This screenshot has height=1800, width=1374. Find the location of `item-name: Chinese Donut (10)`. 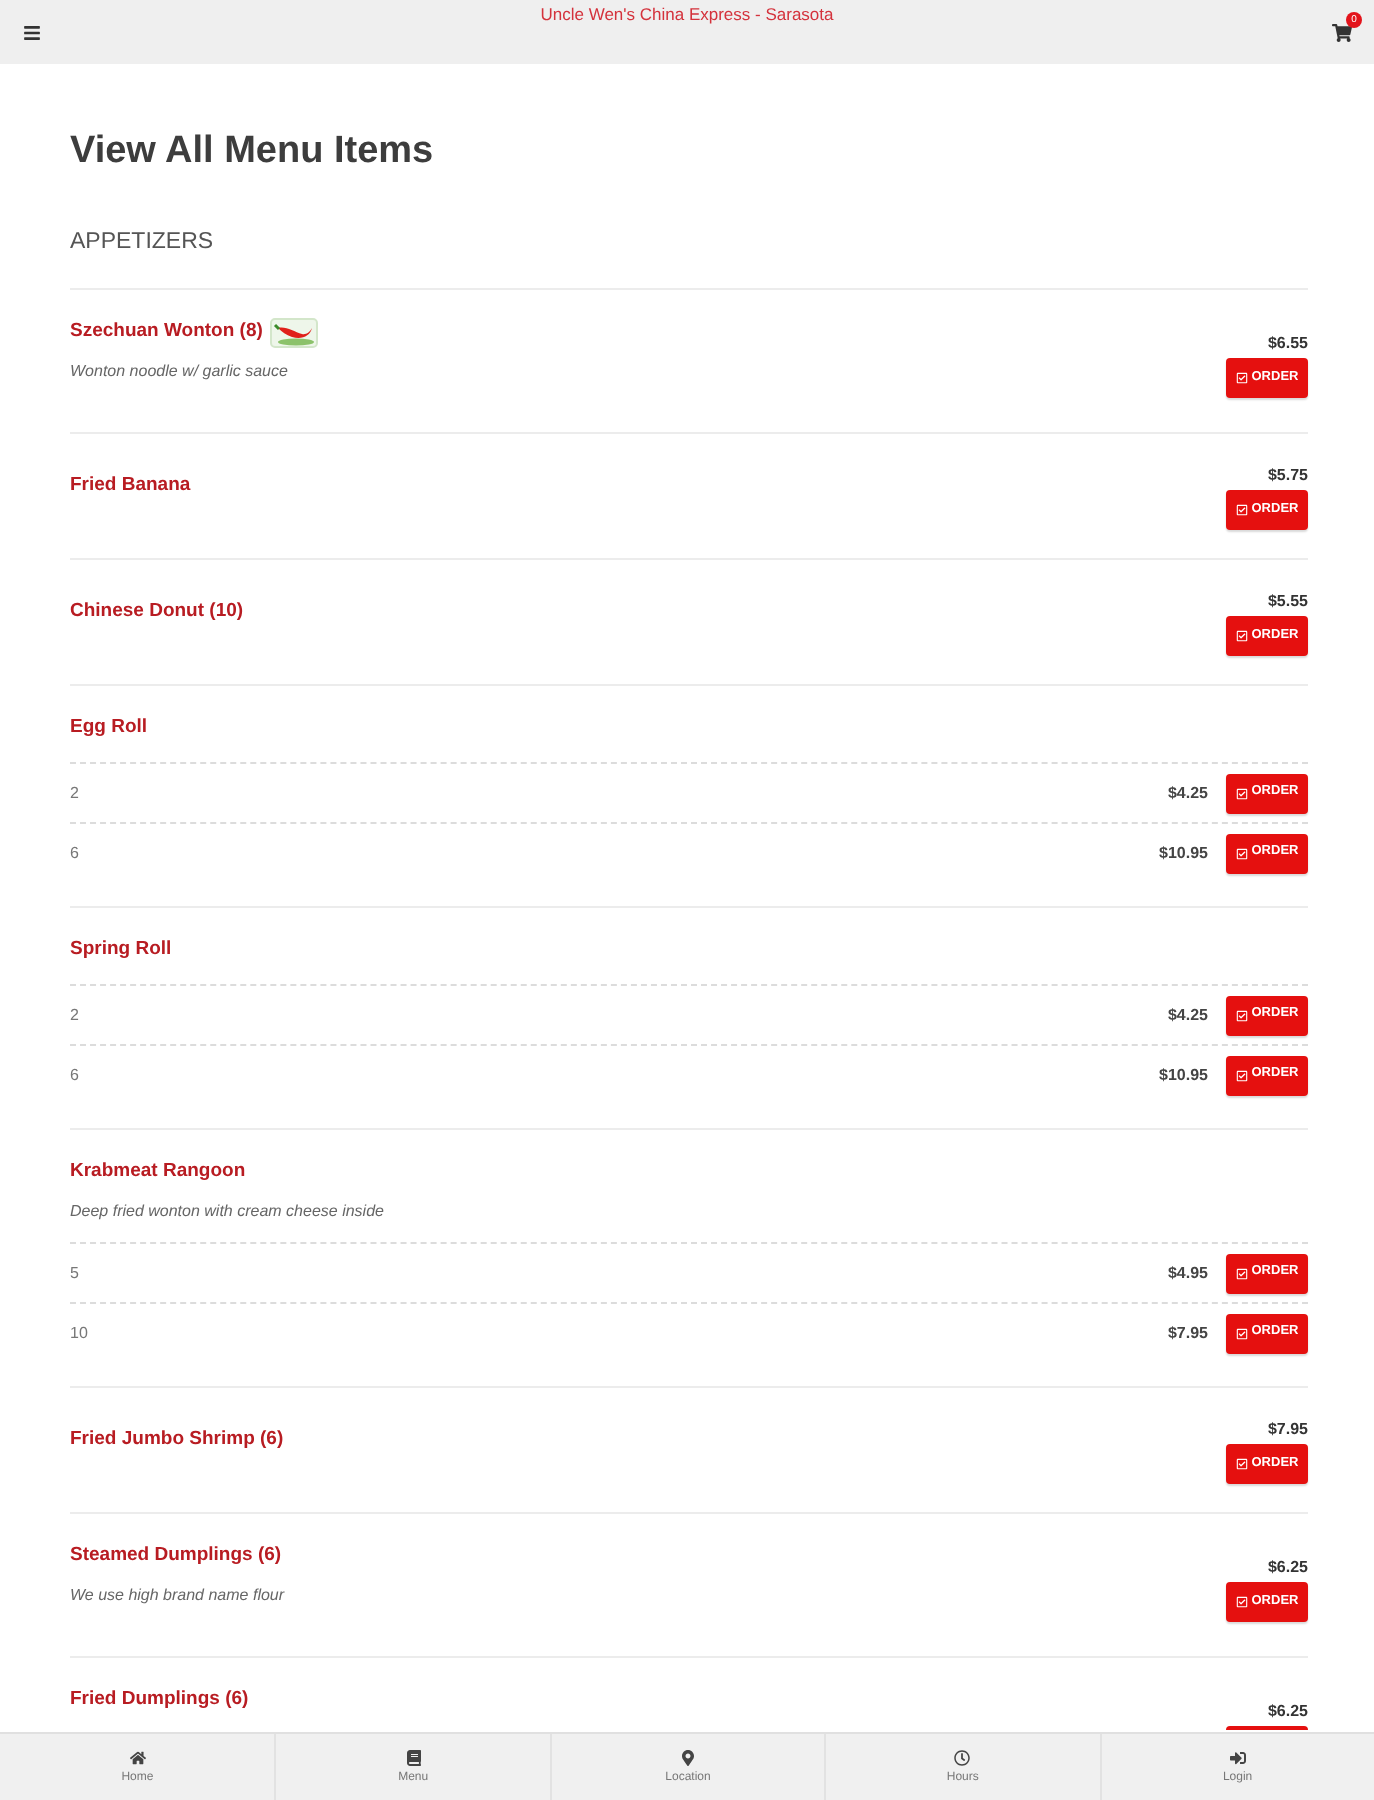

item-name: Chinese Donut (10) is located at coordinates (157, 612).